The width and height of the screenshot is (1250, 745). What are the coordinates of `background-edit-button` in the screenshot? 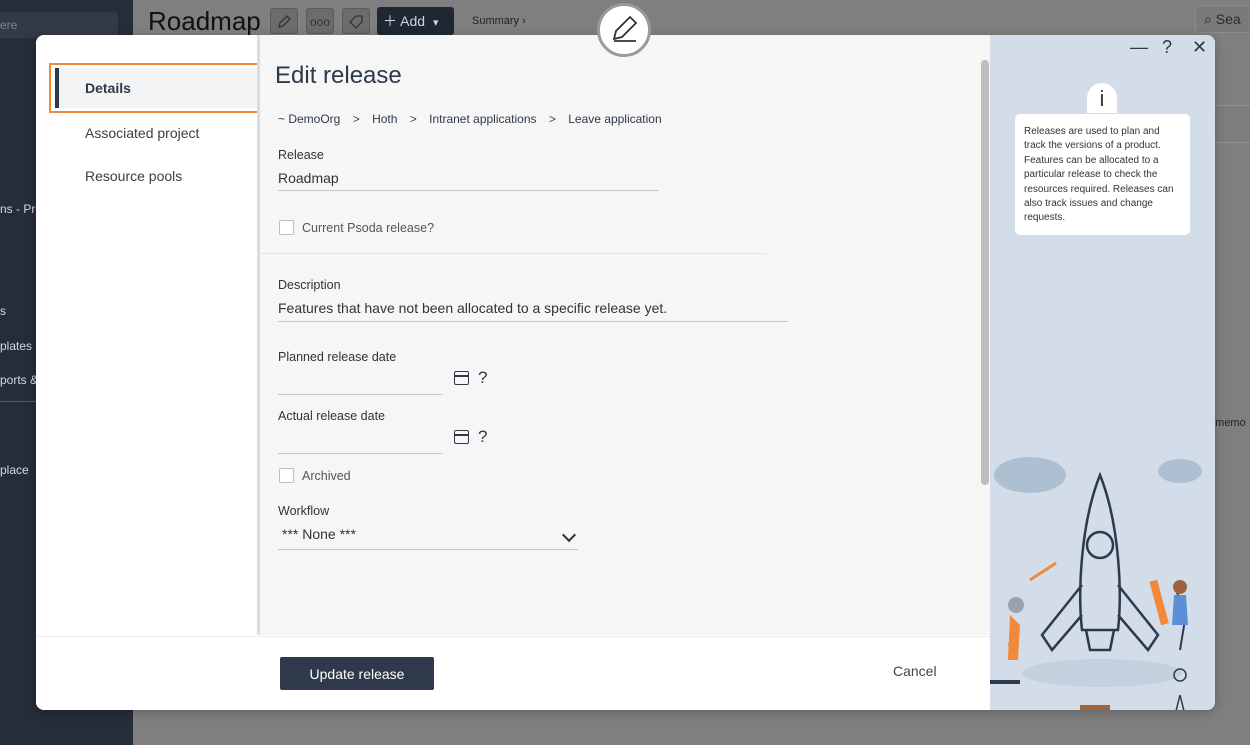 It's located at (284, 21).